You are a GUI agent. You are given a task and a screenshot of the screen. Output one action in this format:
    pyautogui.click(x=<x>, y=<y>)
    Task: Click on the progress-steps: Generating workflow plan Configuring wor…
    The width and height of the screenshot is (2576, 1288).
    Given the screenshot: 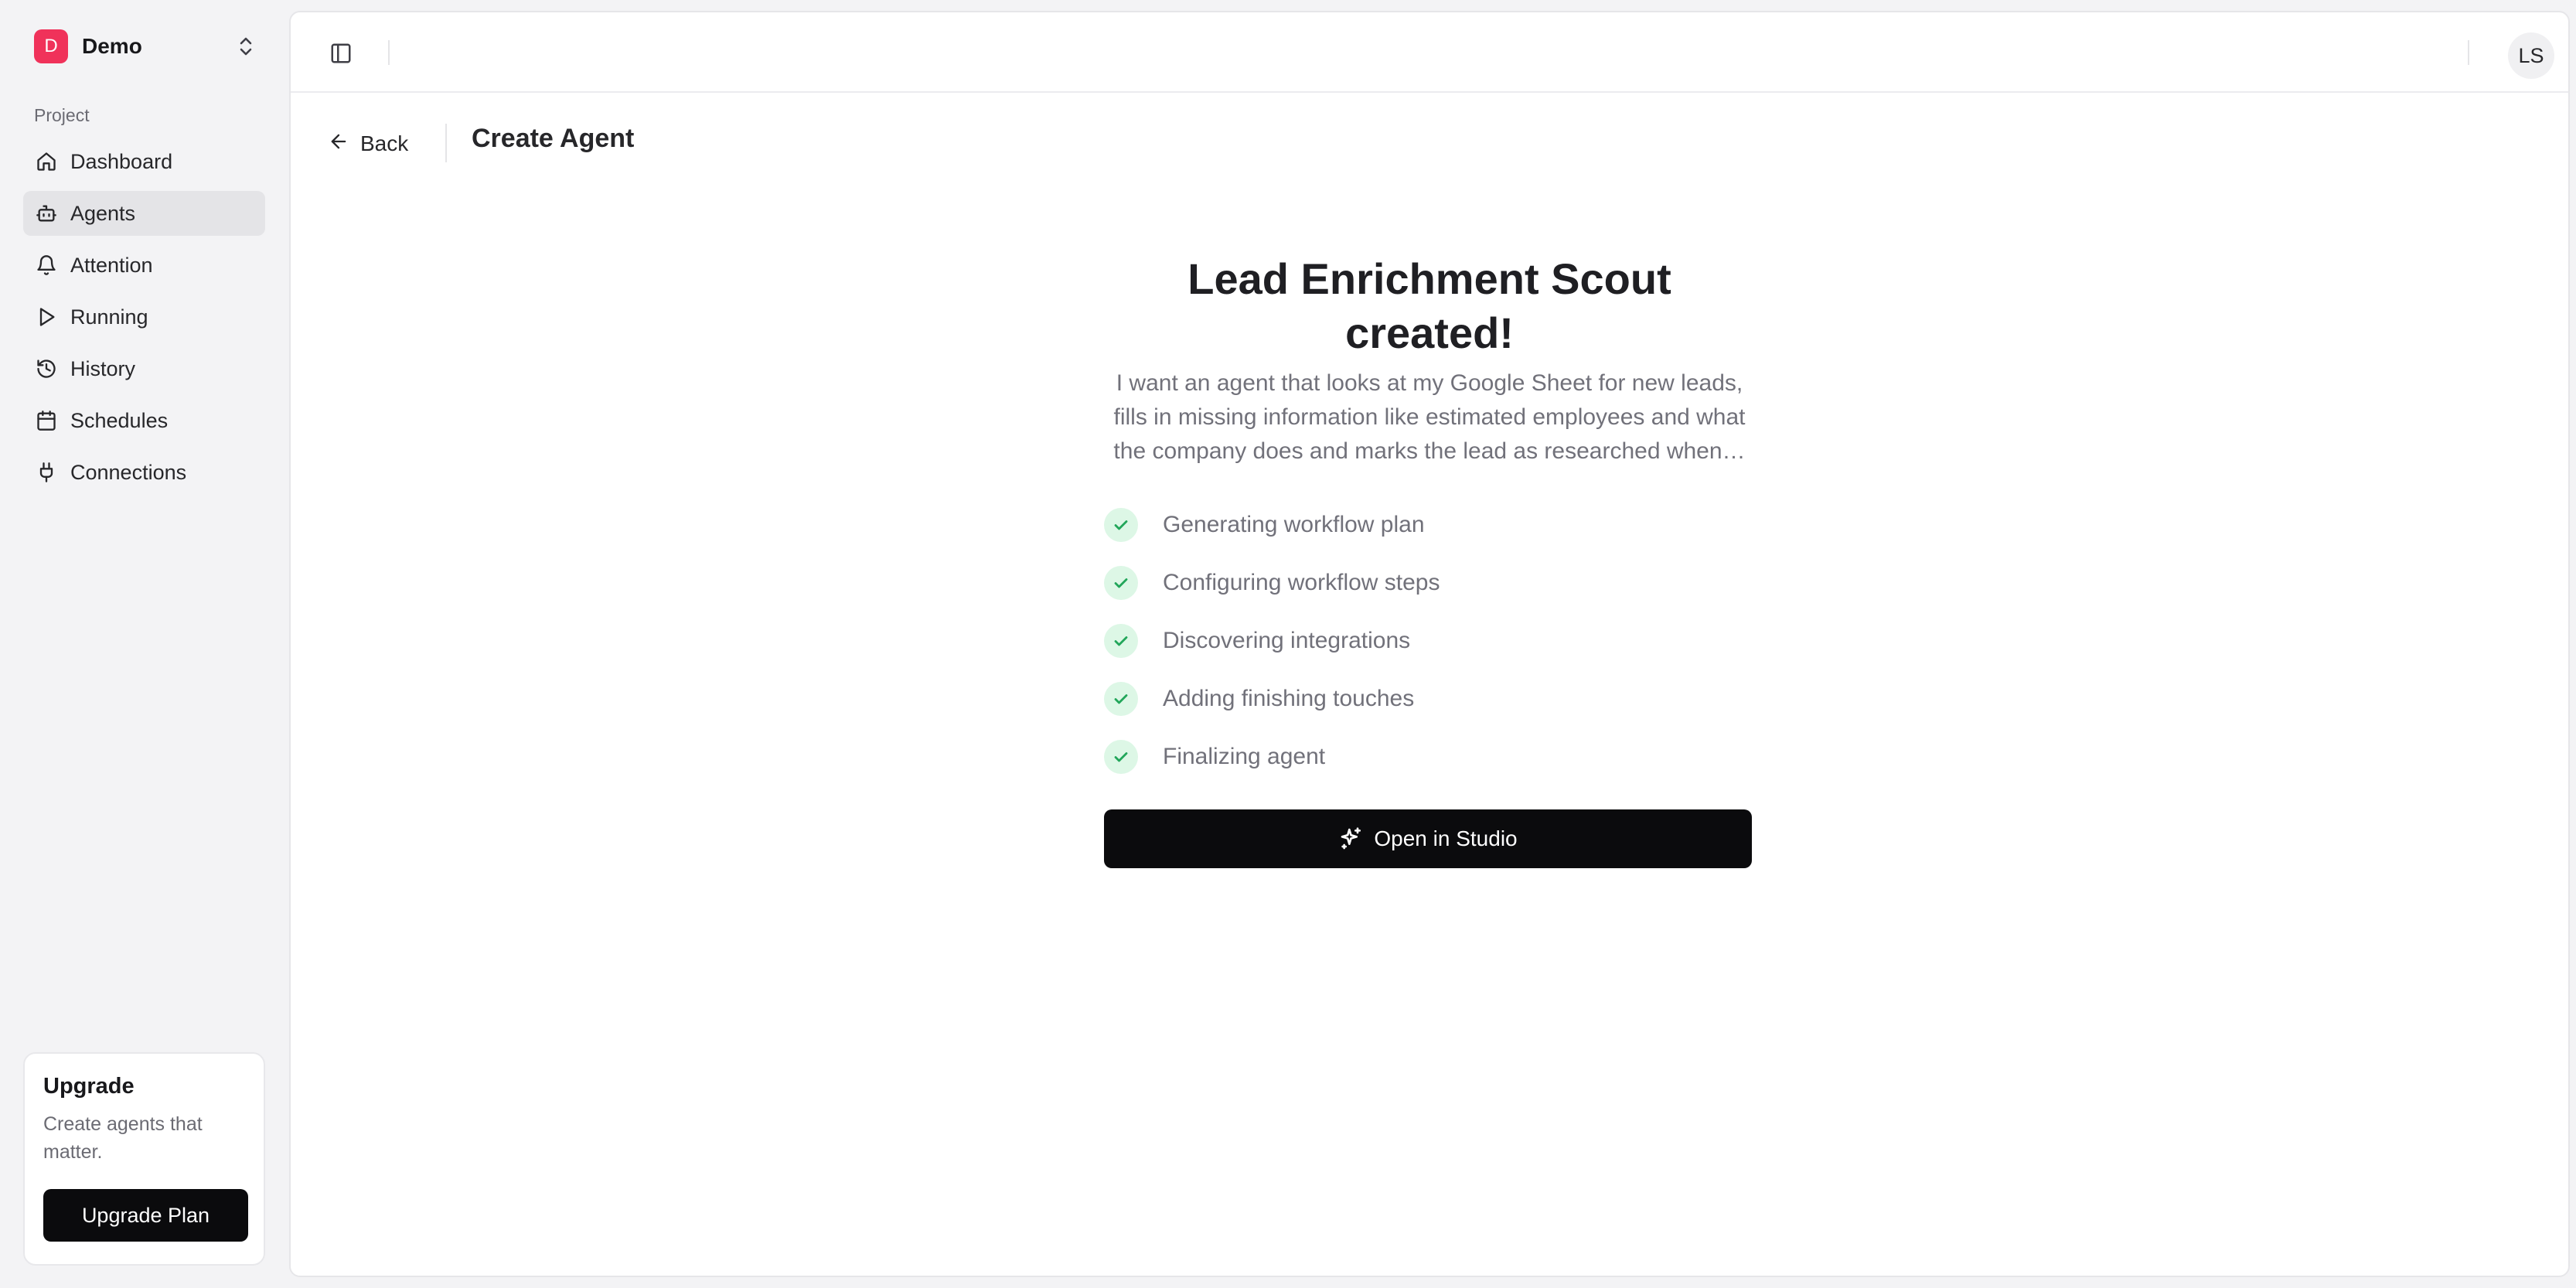 What is the action you would take?
    pyautogui.click(x=1429, y=641)
    